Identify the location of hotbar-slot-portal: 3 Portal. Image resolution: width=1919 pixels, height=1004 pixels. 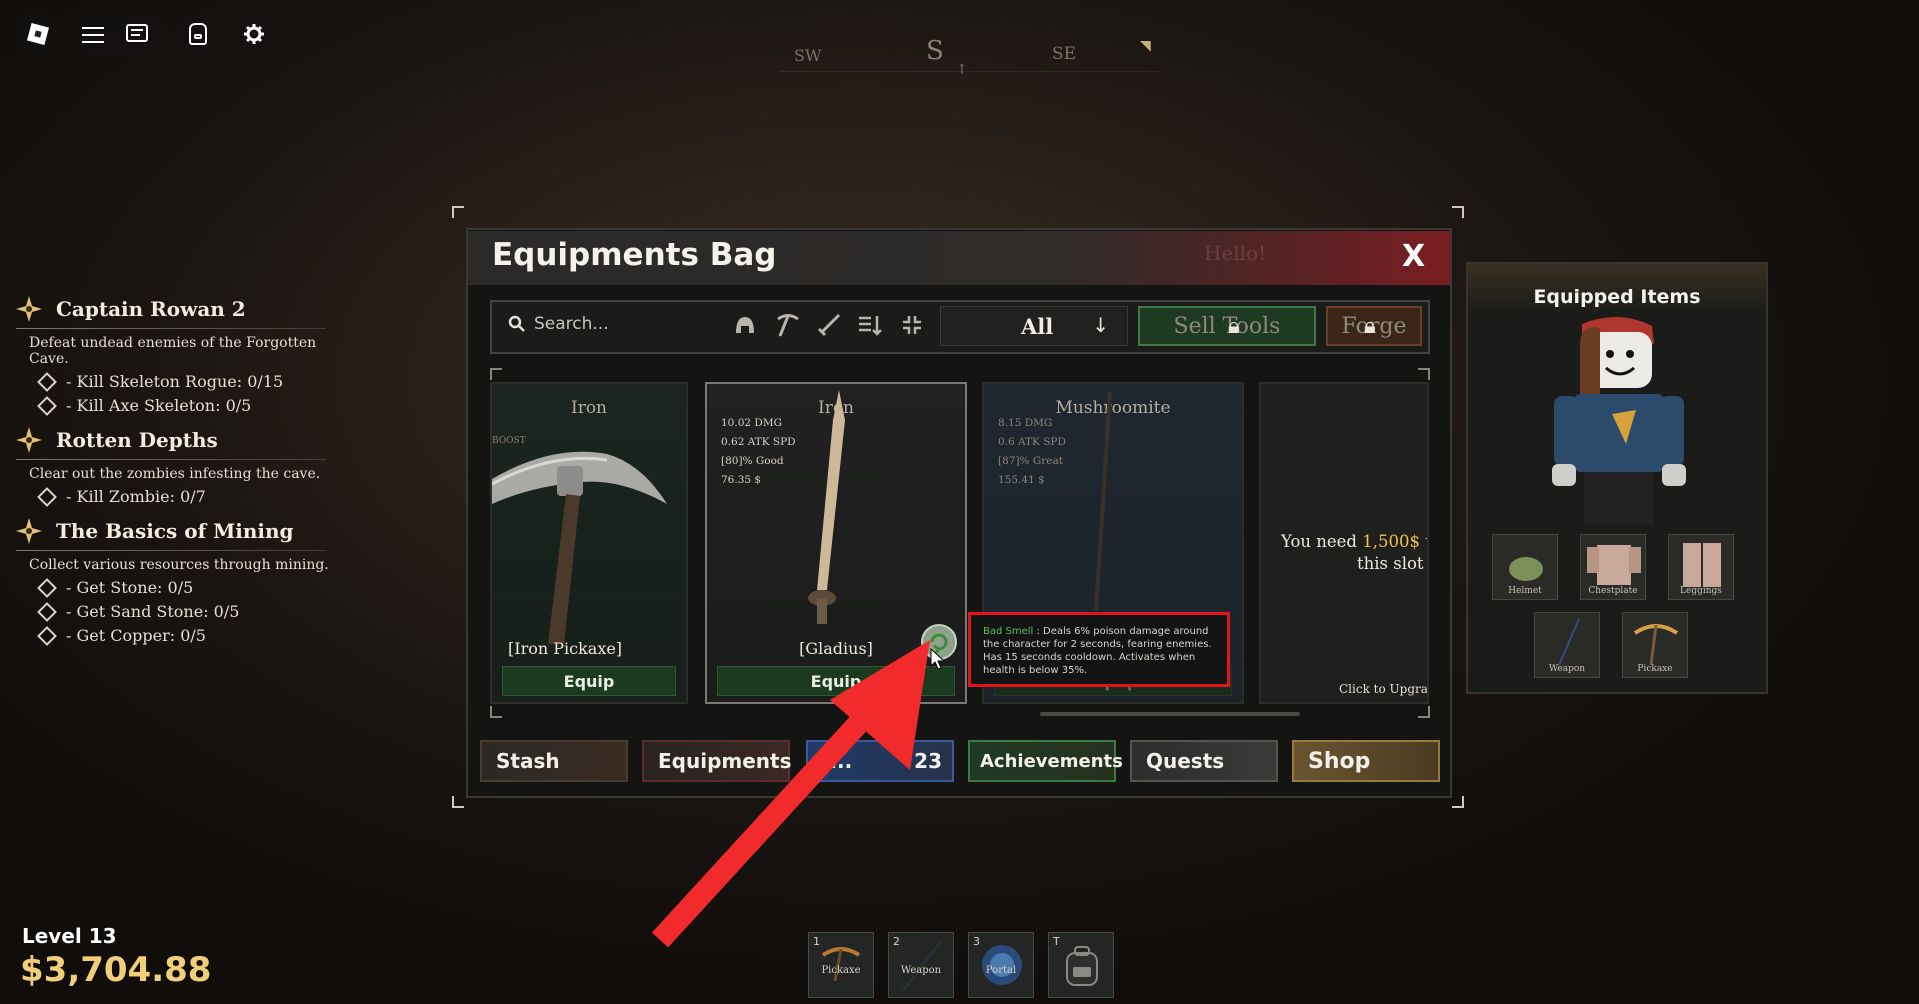
(1001, 965).